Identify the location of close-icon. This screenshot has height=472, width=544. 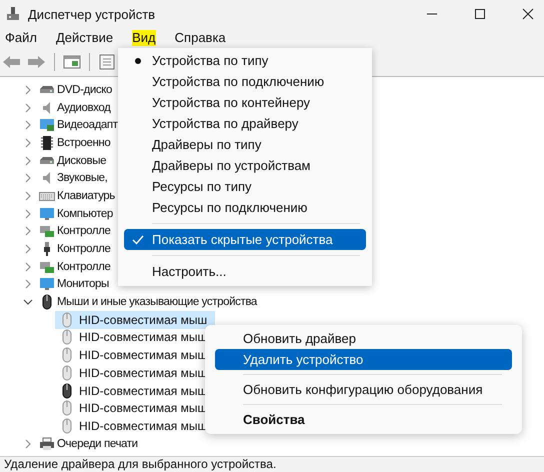
(528, 14).